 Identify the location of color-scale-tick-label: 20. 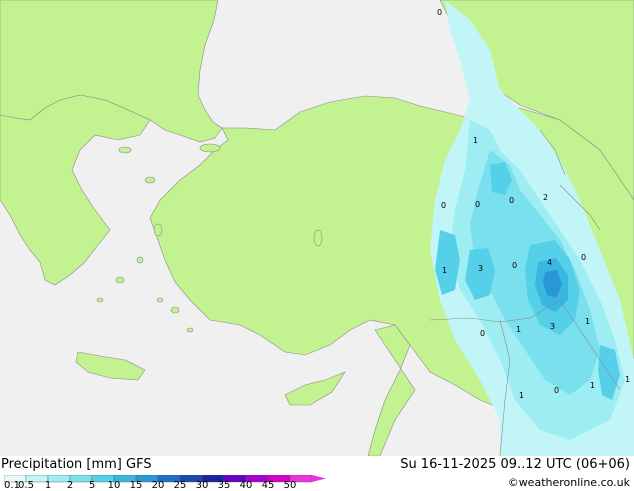
(158, 485).